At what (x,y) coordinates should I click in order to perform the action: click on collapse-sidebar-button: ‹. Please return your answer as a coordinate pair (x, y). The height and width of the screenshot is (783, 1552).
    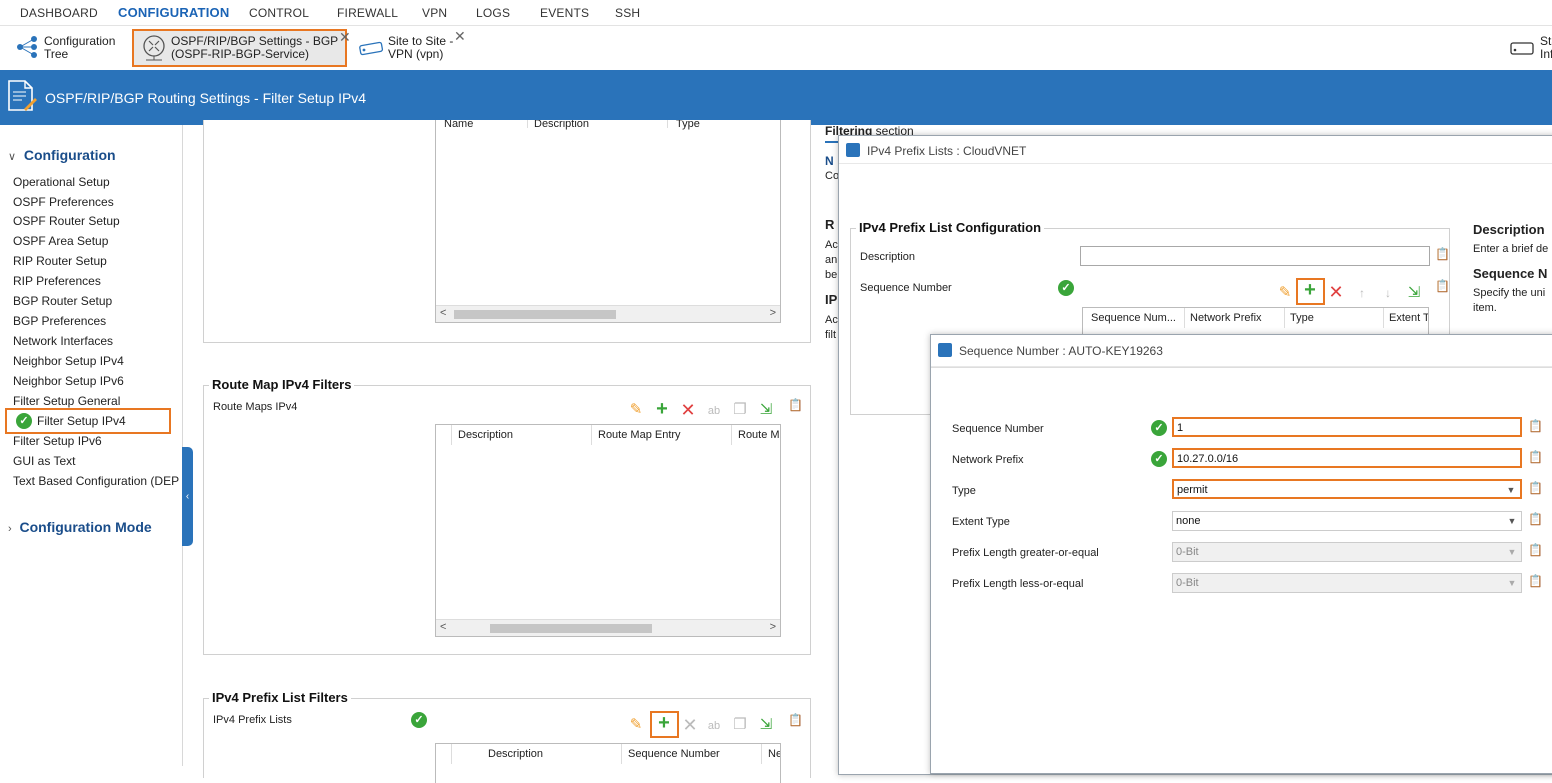
    Looking at the image, I should click on (187, 496).